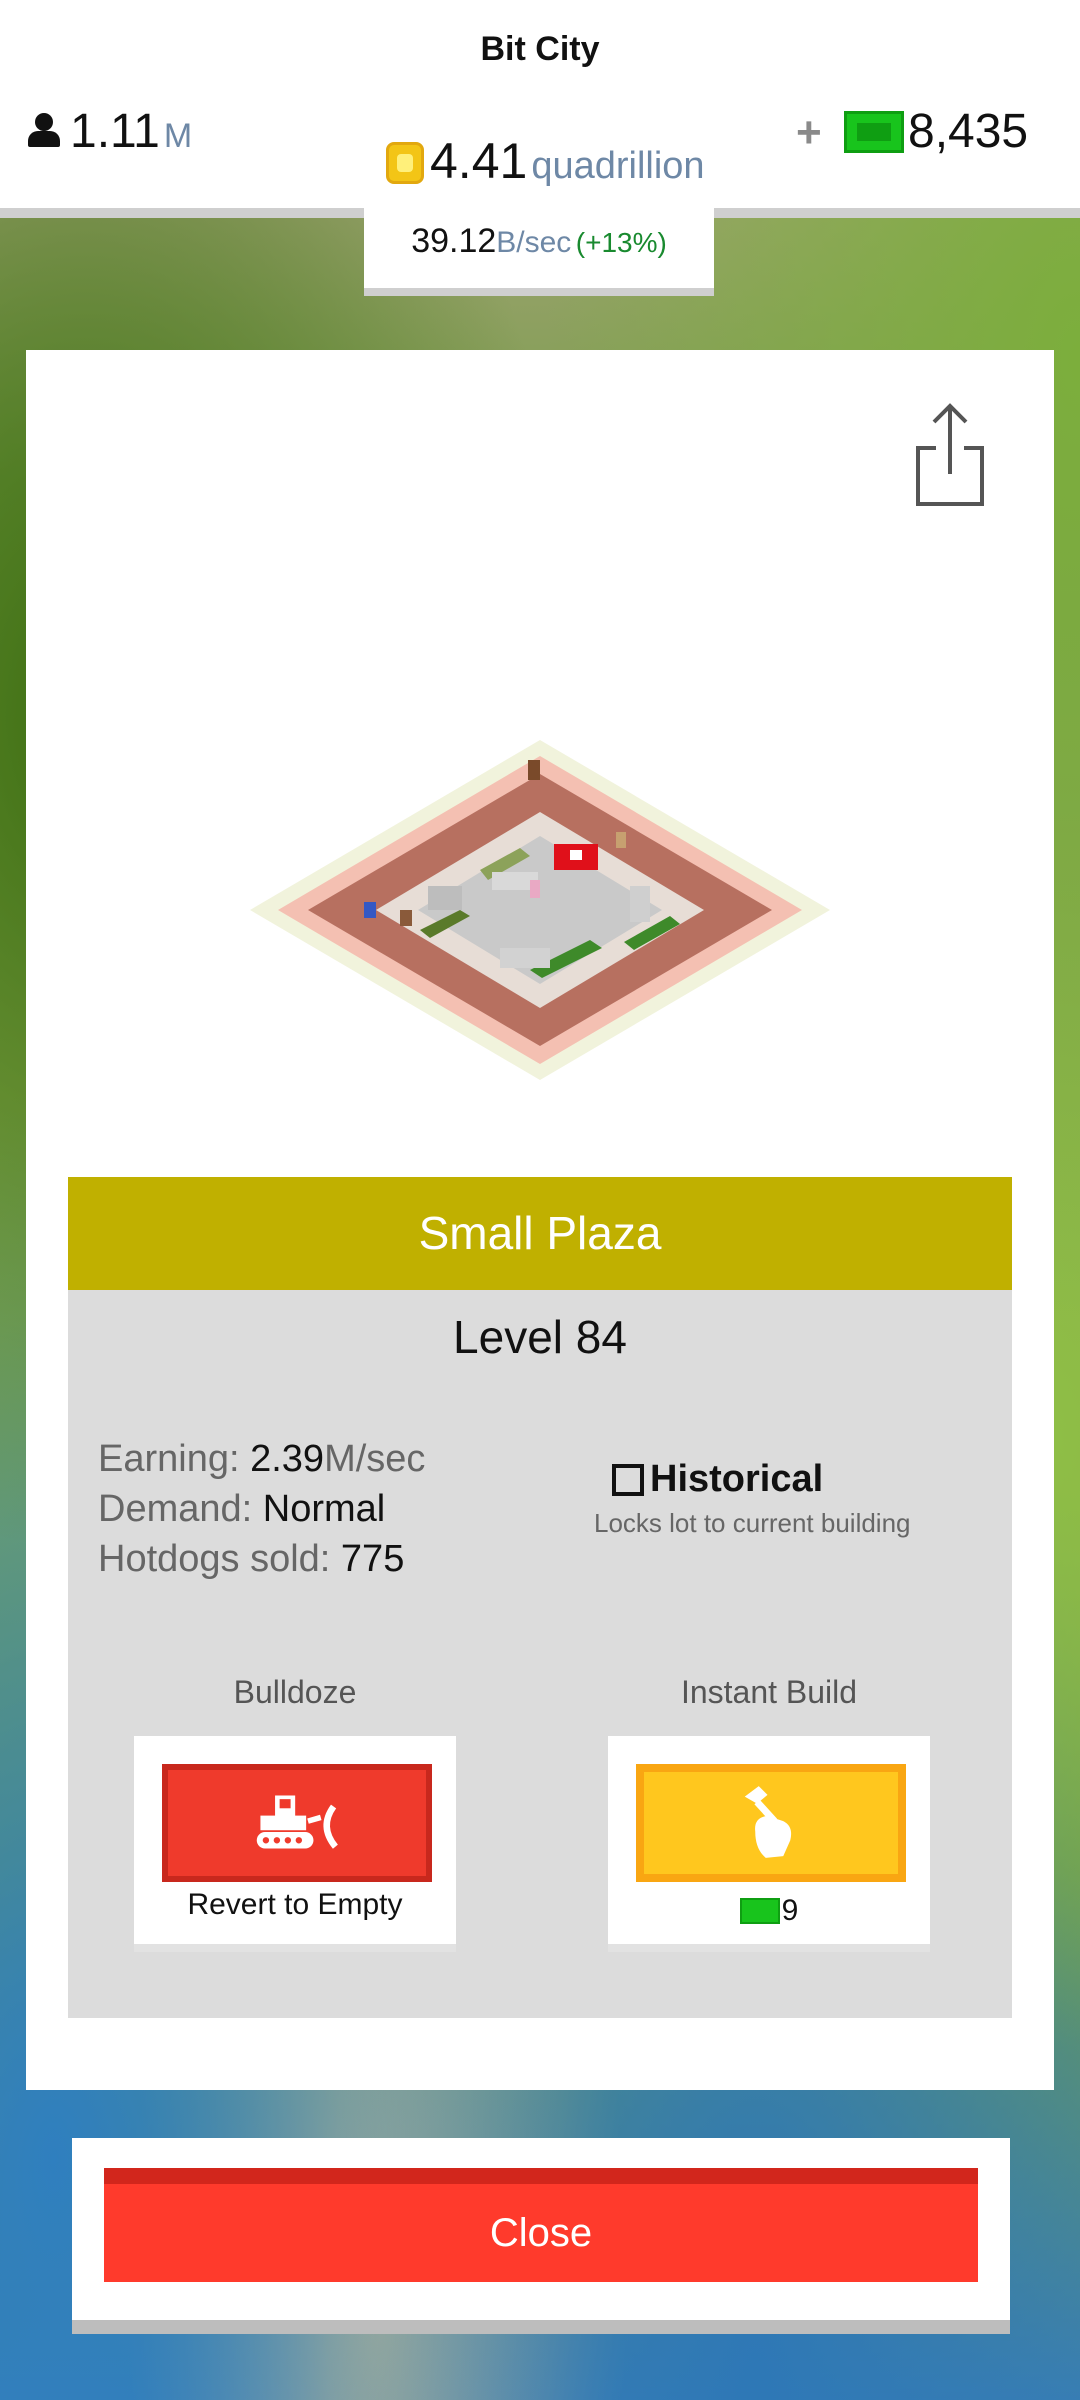 Image resolution: width=1080 pixels, height=2400 pixels. What do you see at coordinates (752, 1523) in the screenshot?
I see `historical-description: Locks lot to current building` at bounding box center [752, 1523].